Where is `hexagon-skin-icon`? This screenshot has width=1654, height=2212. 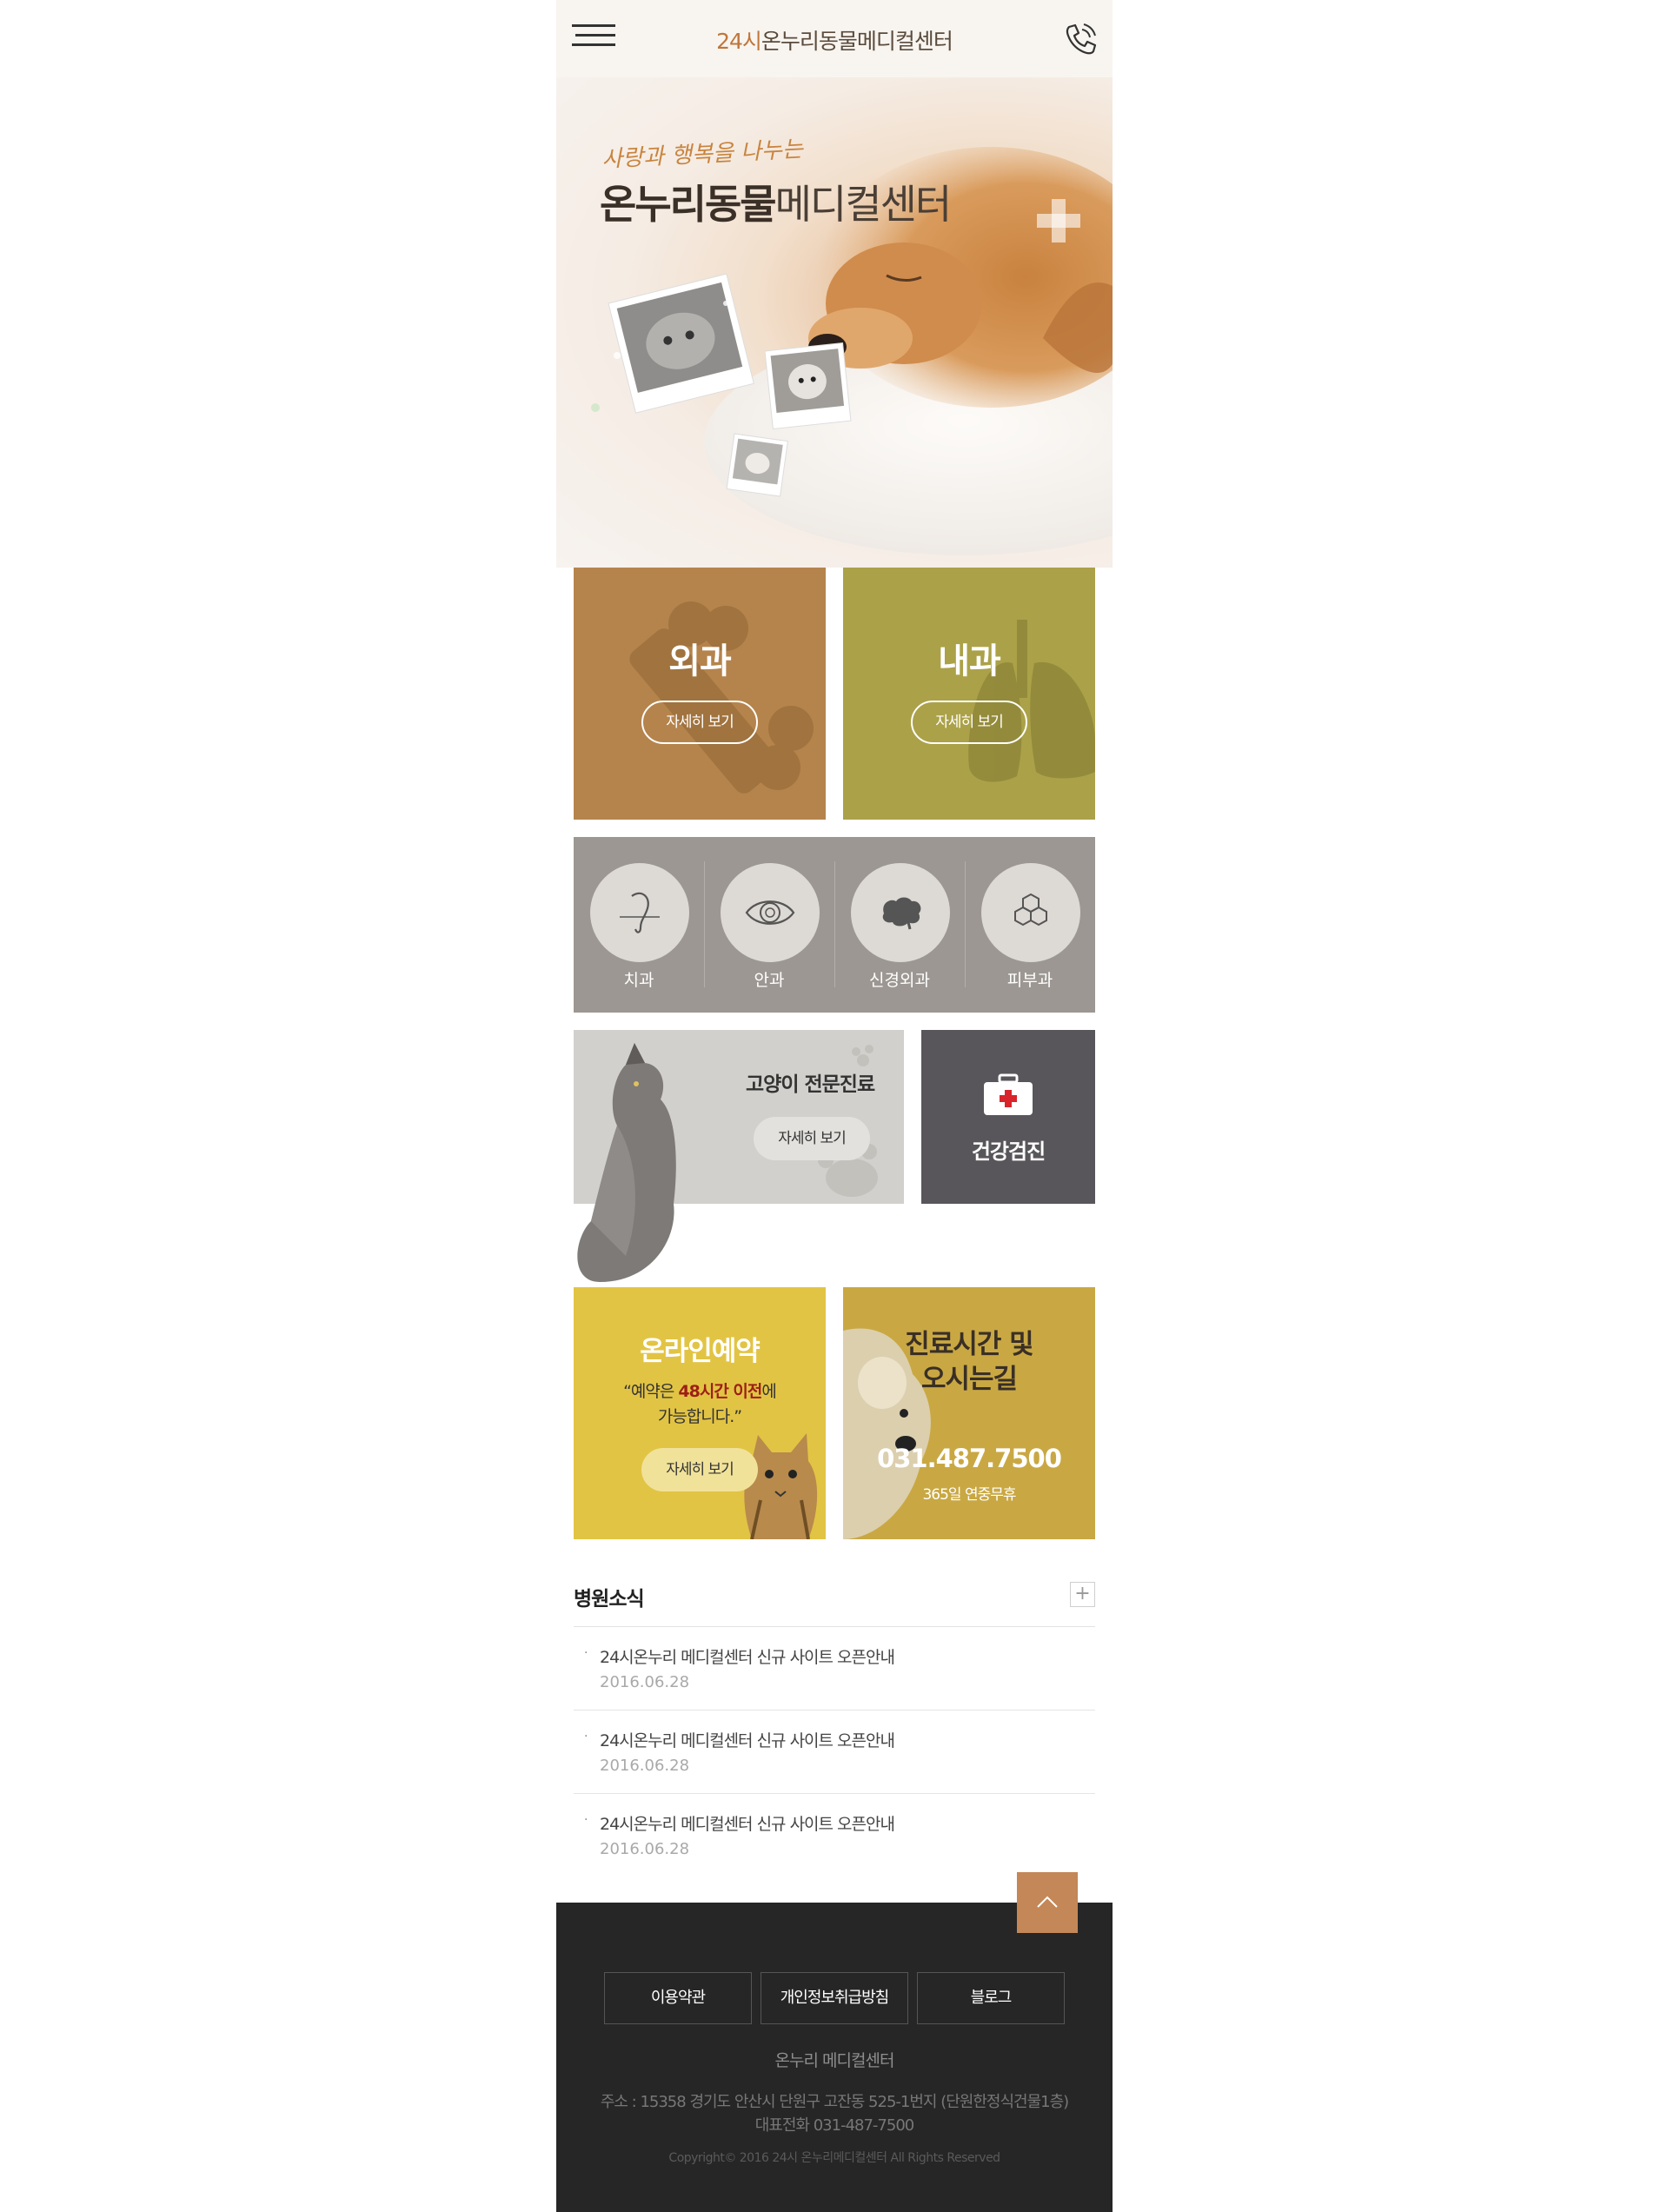
hexagon-skin-icon is located at coordinates (1031, 910).